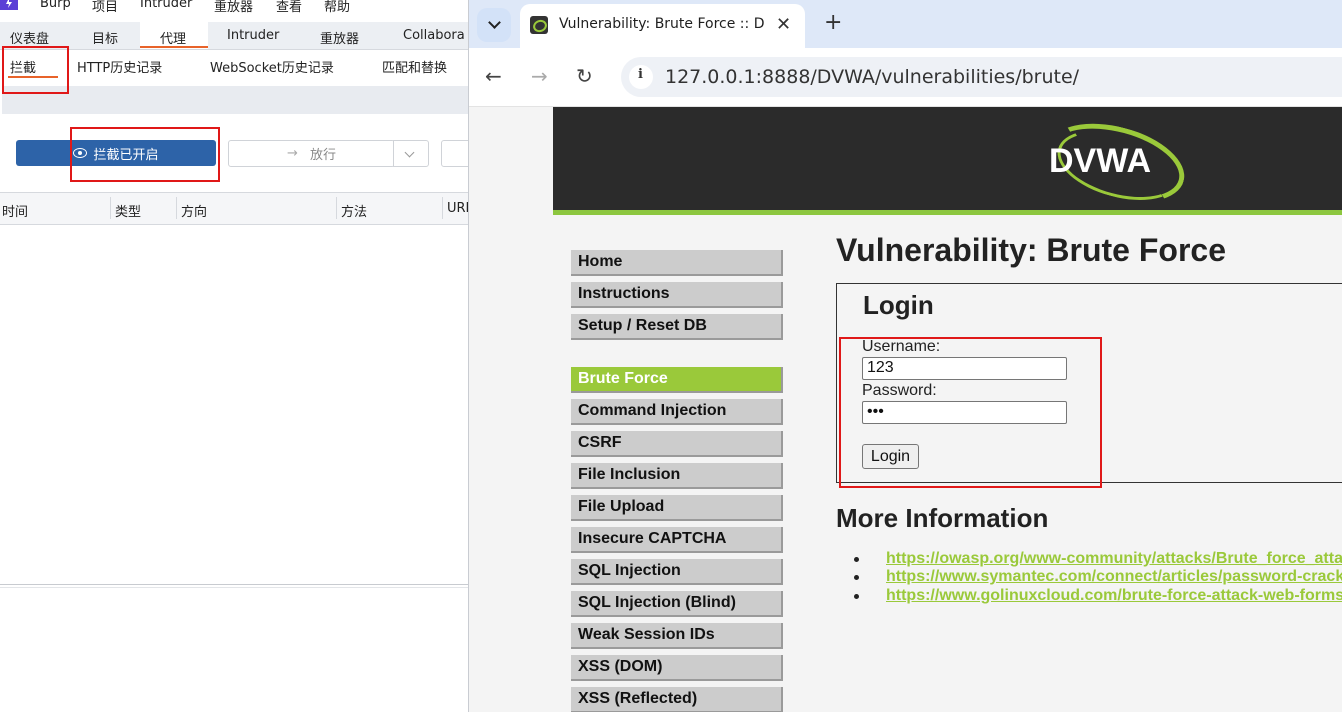 The image size is (1342, 712). Describe the element at coordinates (55, 5) in the screenshot. I see `menu-burp: Burp` at that location.